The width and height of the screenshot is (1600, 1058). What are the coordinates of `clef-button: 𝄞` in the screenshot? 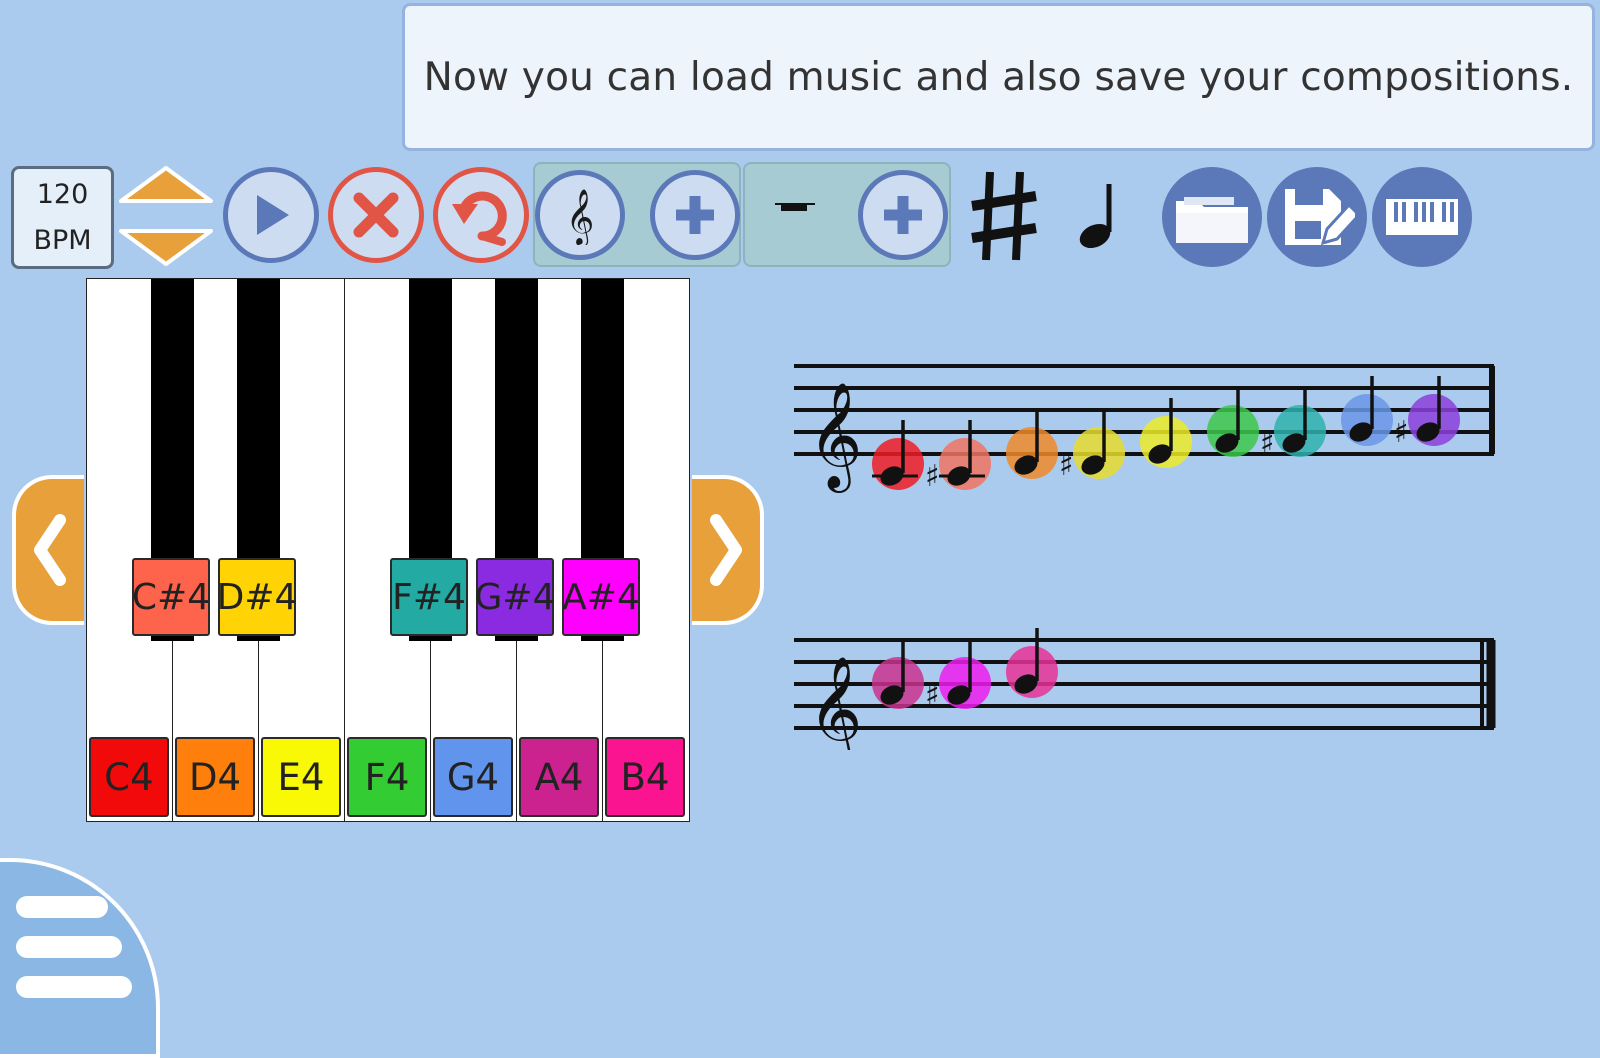 It's located at (580, 215).